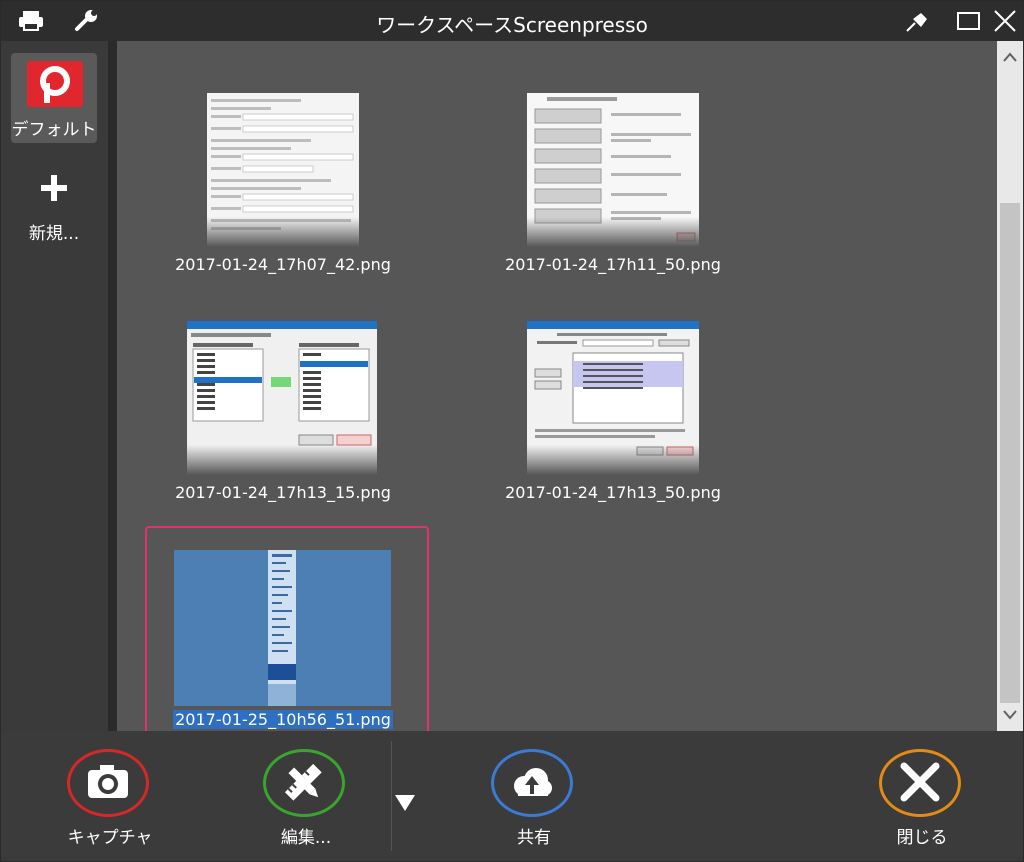 The height and width of the screenshot is (862, 1024). What do you see at coordinates (54, 188) in the screenshot?
I see `plus-icon` at bounding box center [54, 188].